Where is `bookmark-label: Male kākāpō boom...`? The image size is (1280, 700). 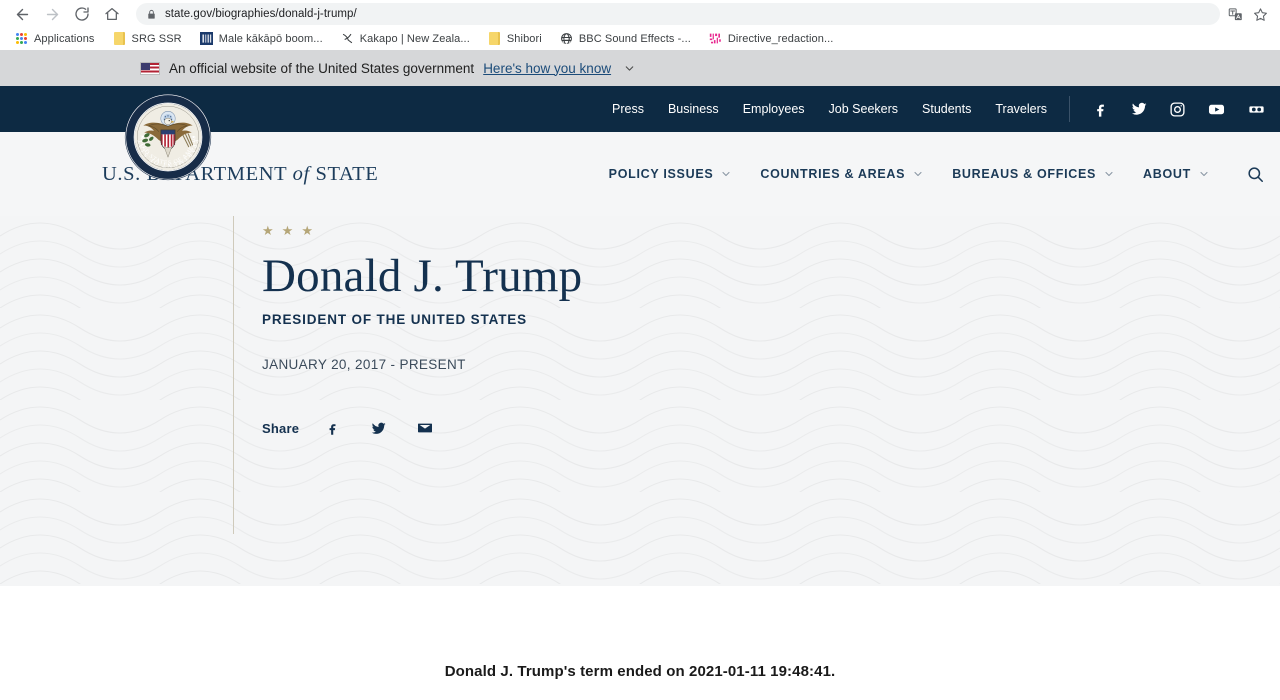 bookmark-label: Male kākāpō boom... is located at coordinates (270, 38).